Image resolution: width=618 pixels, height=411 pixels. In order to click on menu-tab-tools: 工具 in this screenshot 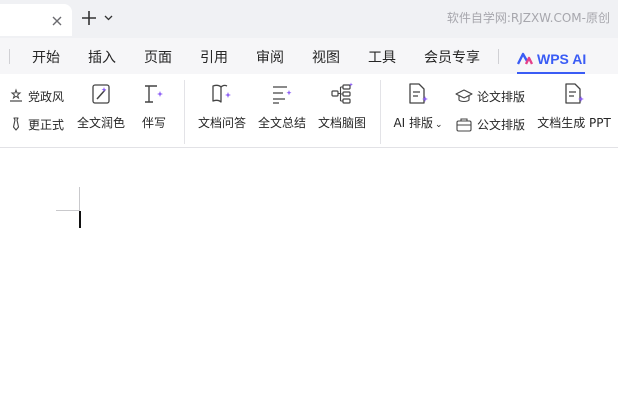, I will do `click(382, 57)`.